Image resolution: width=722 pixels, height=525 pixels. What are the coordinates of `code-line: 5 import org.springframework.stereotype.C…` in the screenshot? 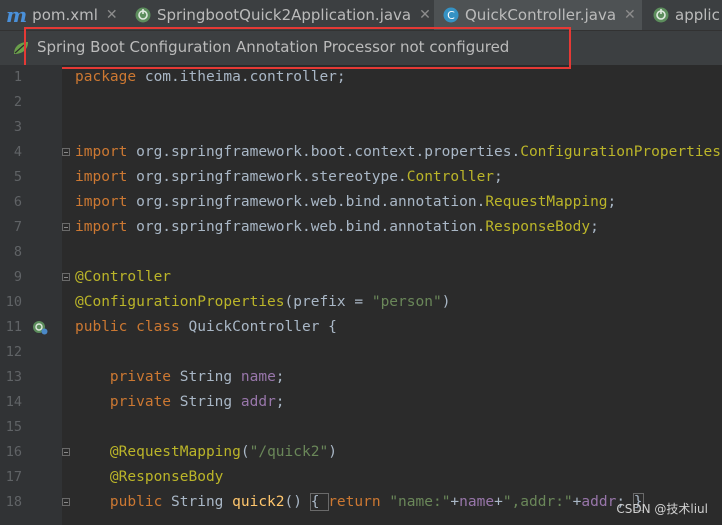 It's located at (361, 177).